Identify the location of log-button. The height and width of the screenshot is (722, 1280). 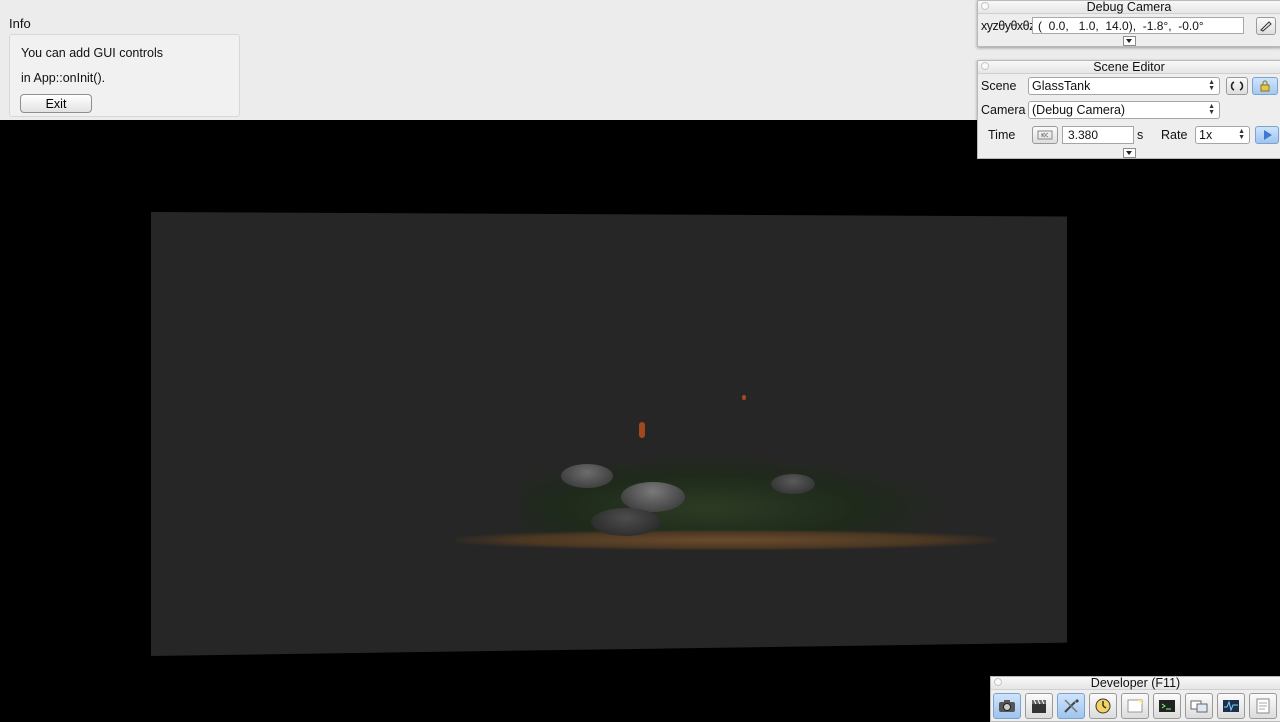
(1263, 706).